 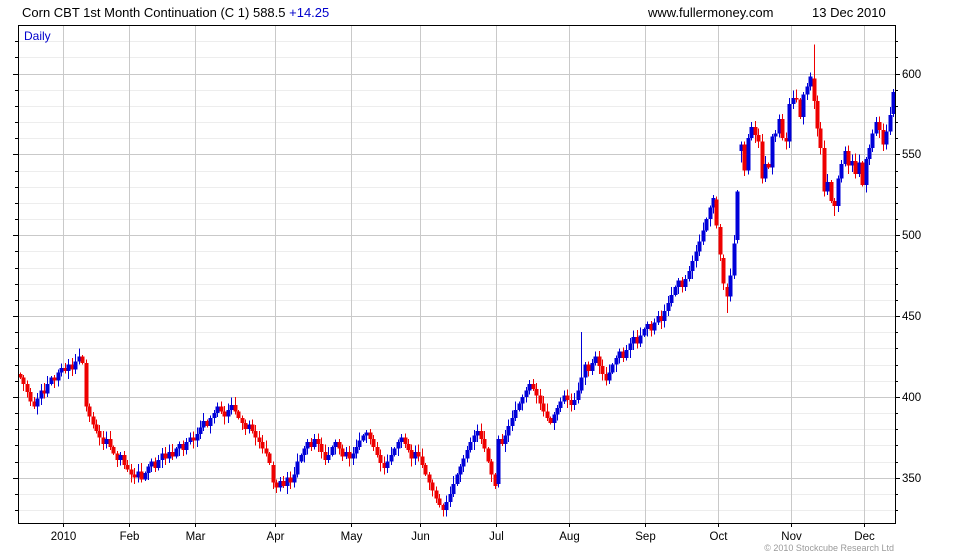 I want to click on svg-text: 500, so click(x=911, y=236).